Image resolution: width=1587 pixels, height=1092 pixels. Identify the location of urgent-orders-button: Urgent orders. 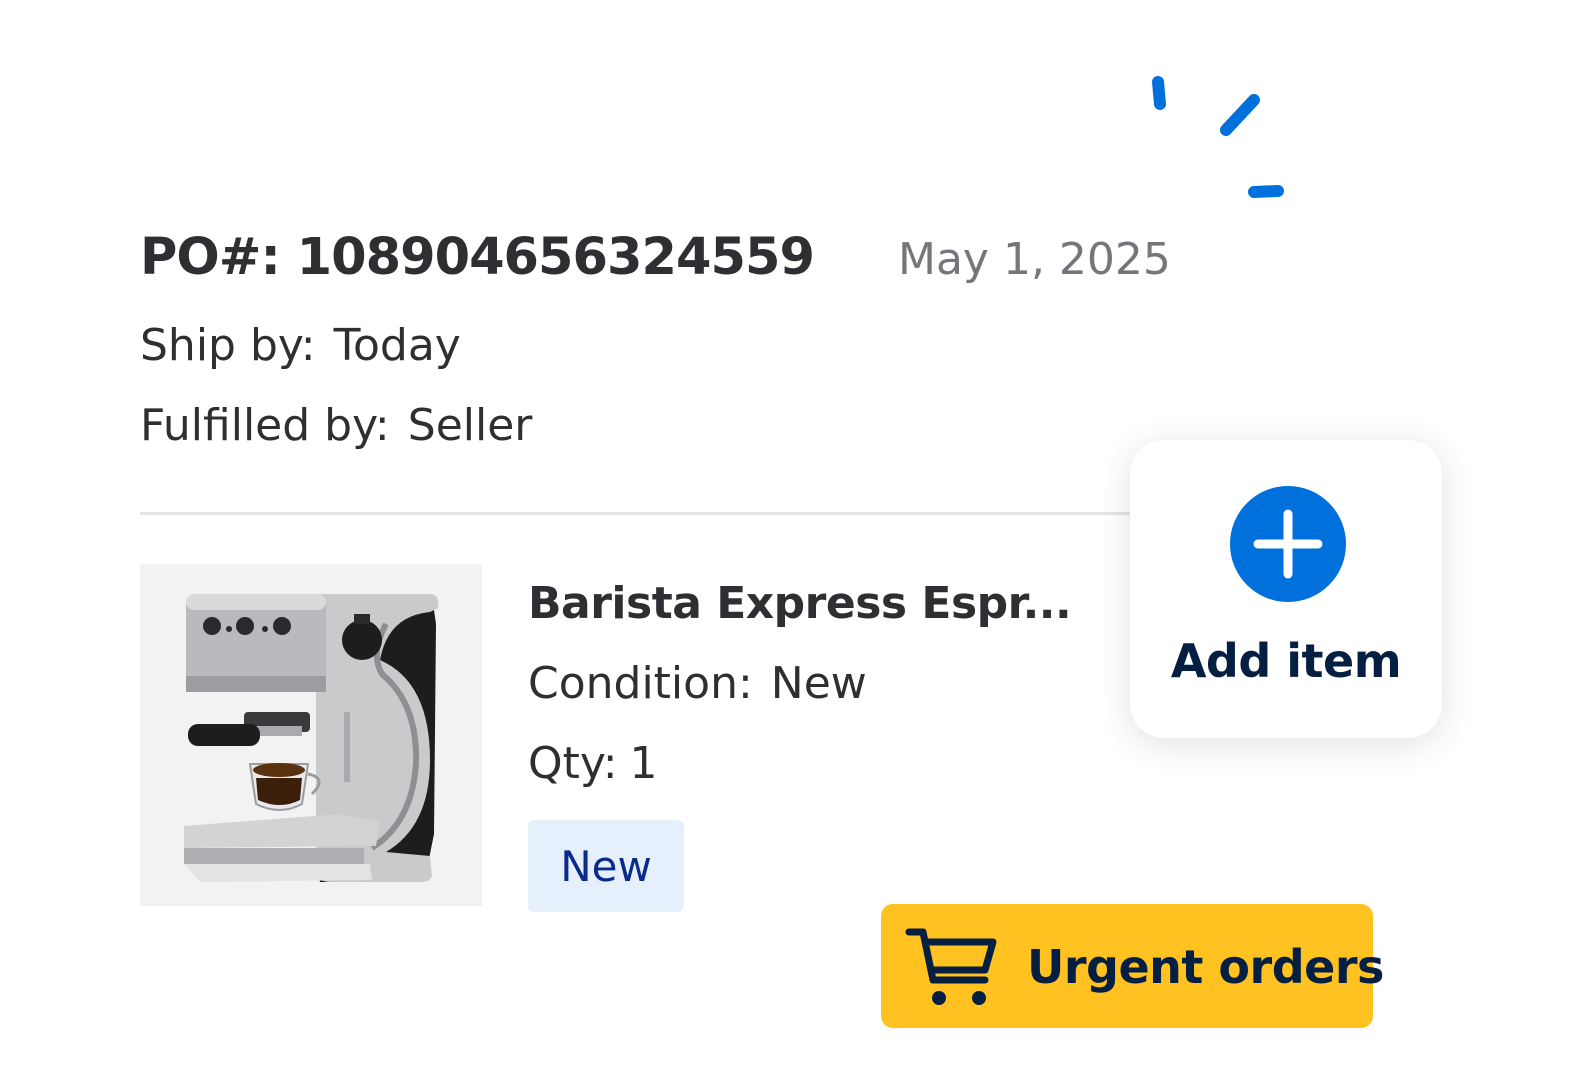
(1132, 966).